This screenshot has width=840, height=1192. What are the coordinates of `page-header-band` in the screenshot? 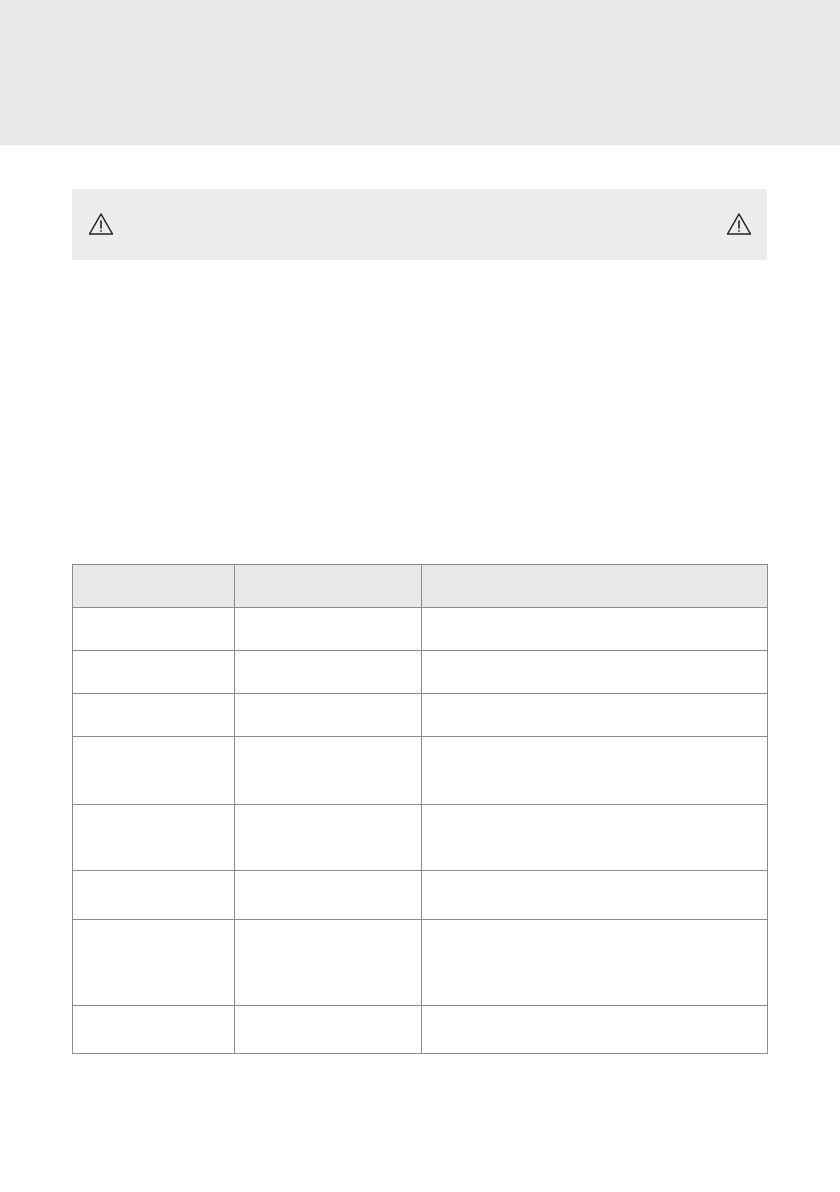 It's located at (420, 72).